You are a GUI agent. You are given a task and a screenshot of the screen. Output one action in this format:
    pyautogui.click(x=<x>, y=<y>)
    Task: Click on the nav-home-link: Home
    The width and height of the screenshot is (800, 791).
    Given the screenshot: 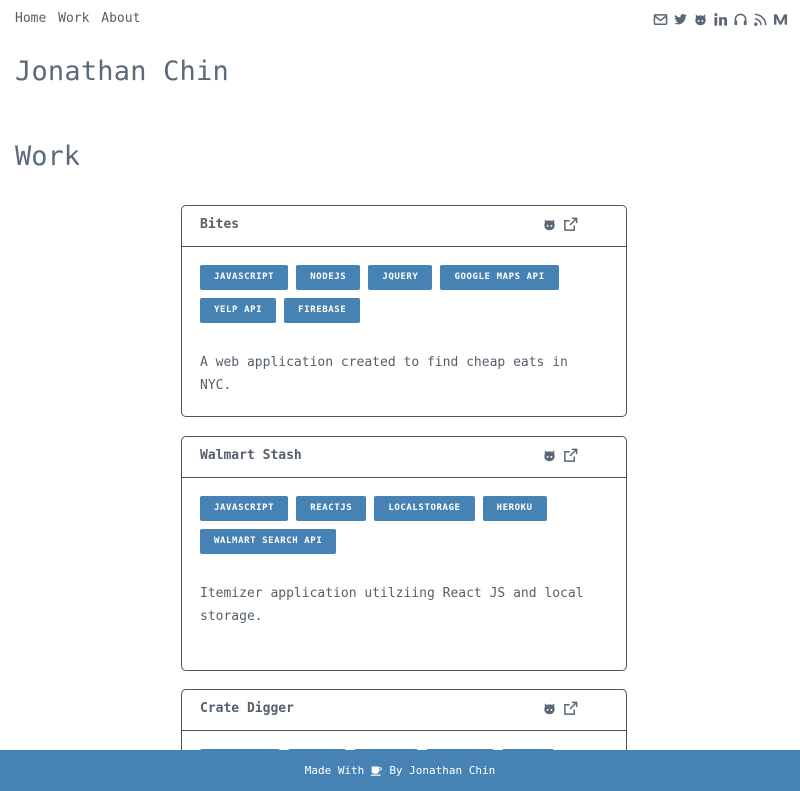 What is the action you would take?
    pyautogui.click(x=30, y=18)
    